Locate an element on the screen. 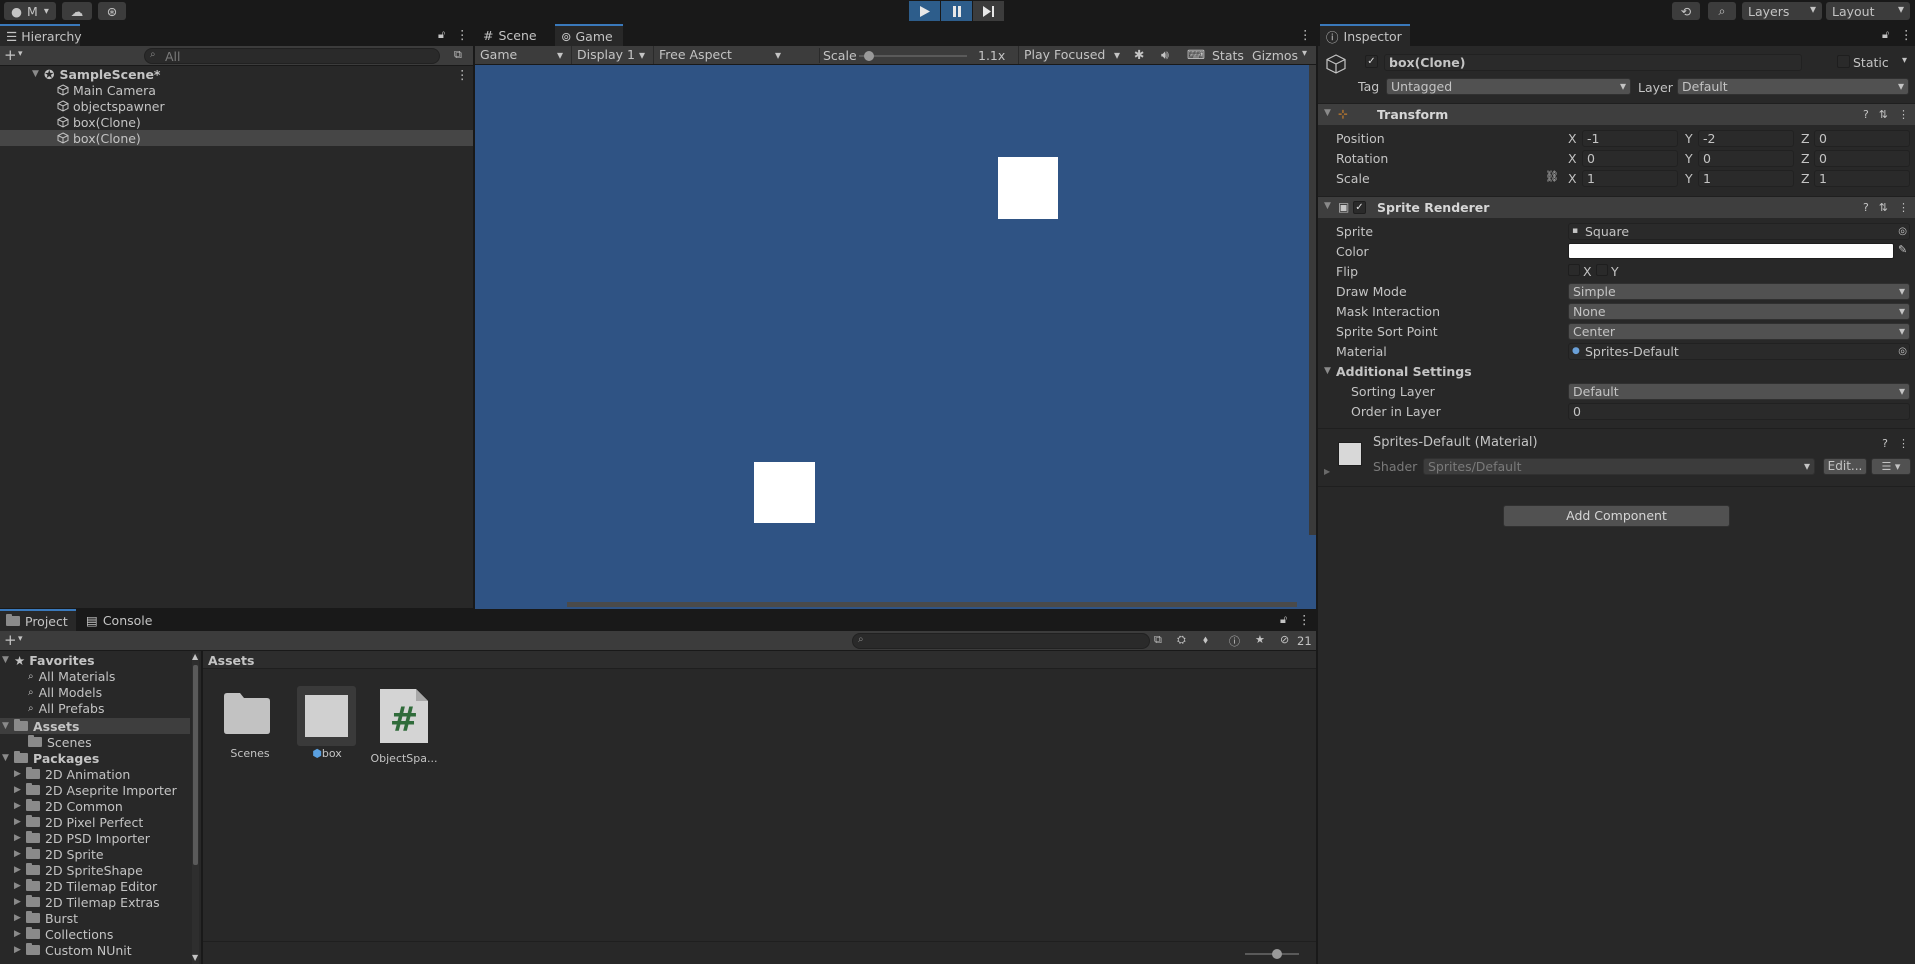 This screenshot has height=964, width=1915. eyedropper-icon: ✎ is located at coordinates (1902, 249).